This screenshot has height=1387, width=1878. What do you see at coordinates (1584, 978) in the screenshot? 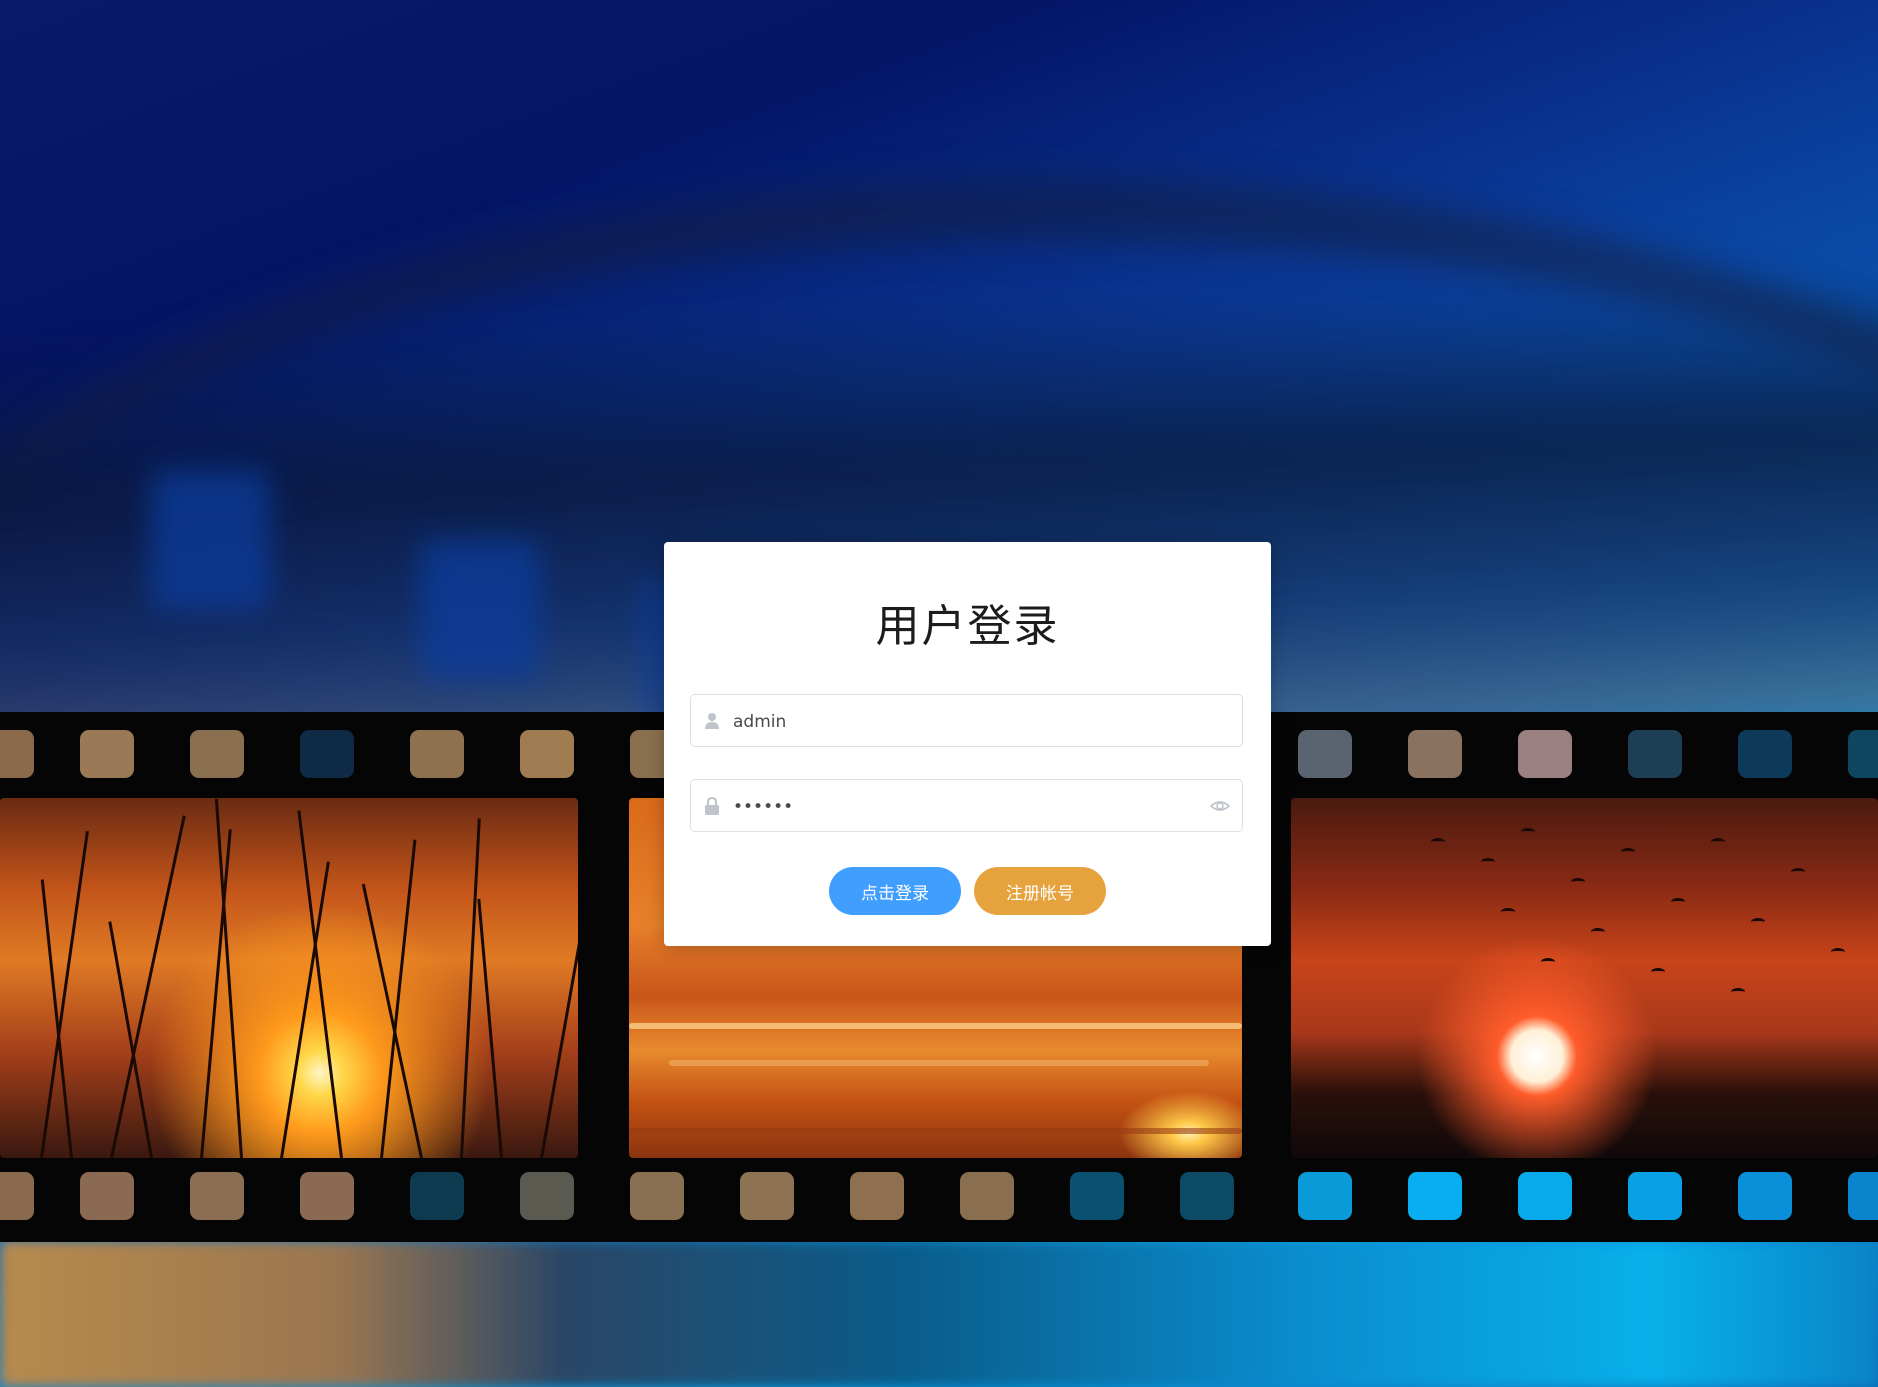
I see `film-frame-birds-sunset` at bounding box center [1584, 978].